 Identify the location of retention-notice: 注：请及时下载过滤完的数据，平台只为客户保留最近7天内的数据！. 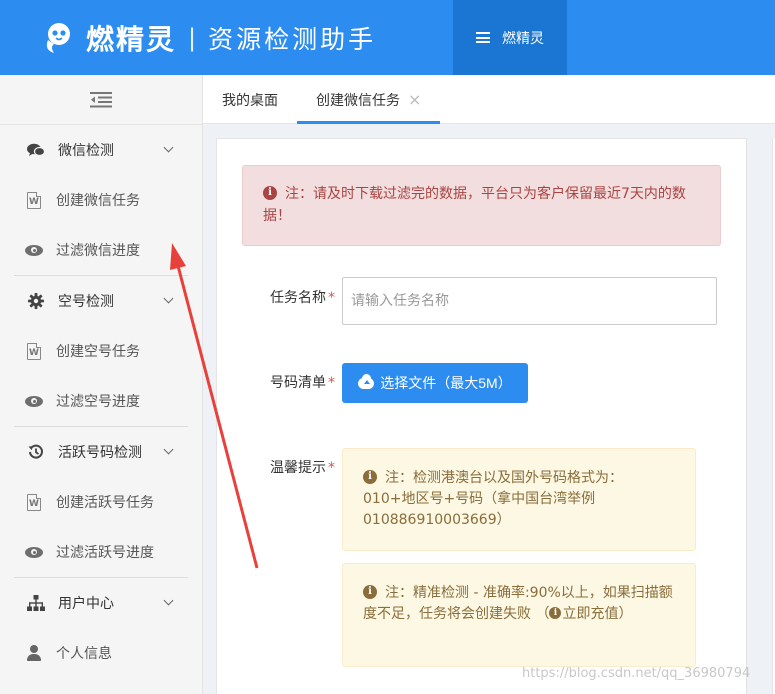
(481, 205).